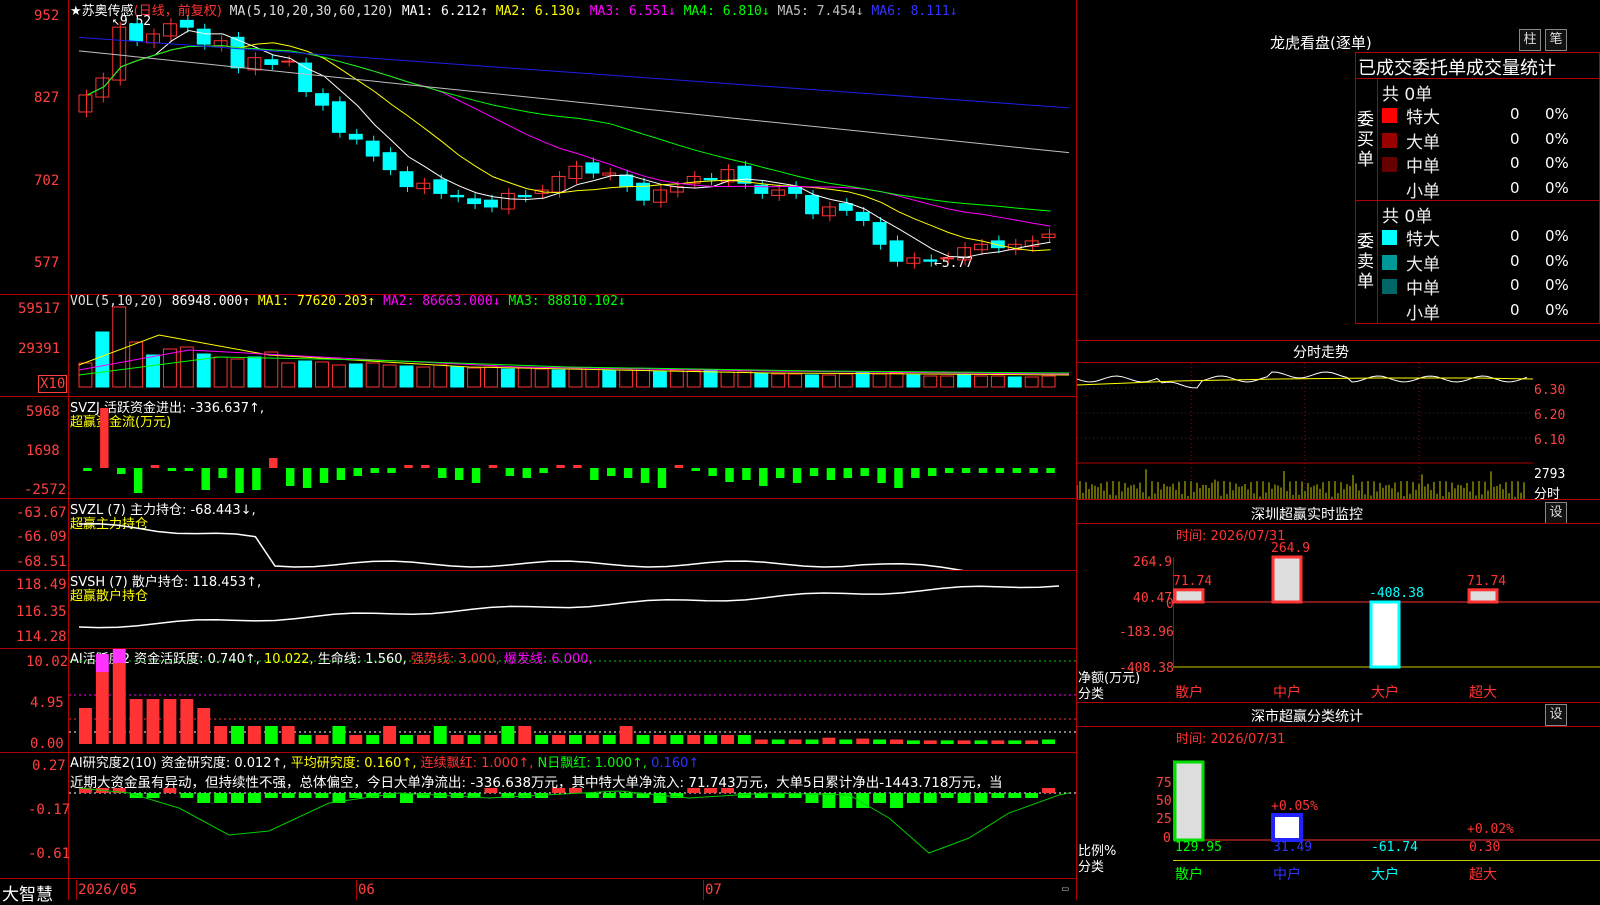 The image size is (1600, 905). What do you see at coordinates (572, 609) in the screenshot?
I see `retail-position-chart` at bounding box center [572, 609].